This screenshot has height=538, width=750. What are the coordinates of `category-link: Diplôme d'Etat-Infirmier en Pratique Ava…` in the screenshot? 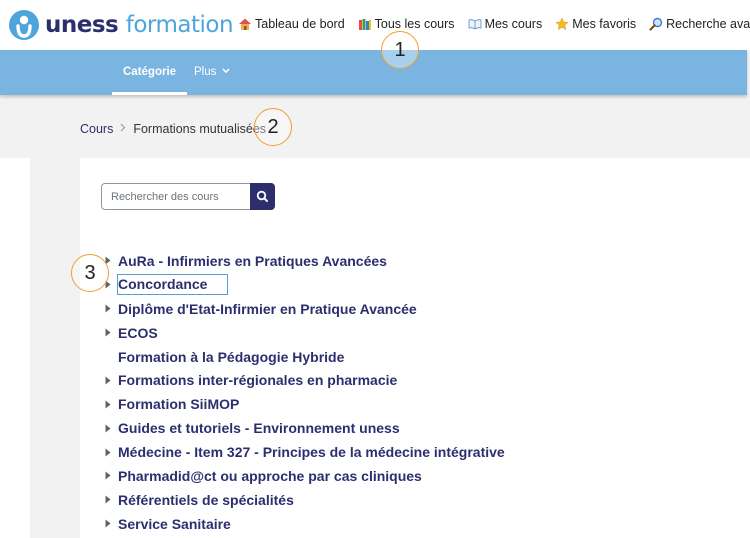 It's located at (267, 309).